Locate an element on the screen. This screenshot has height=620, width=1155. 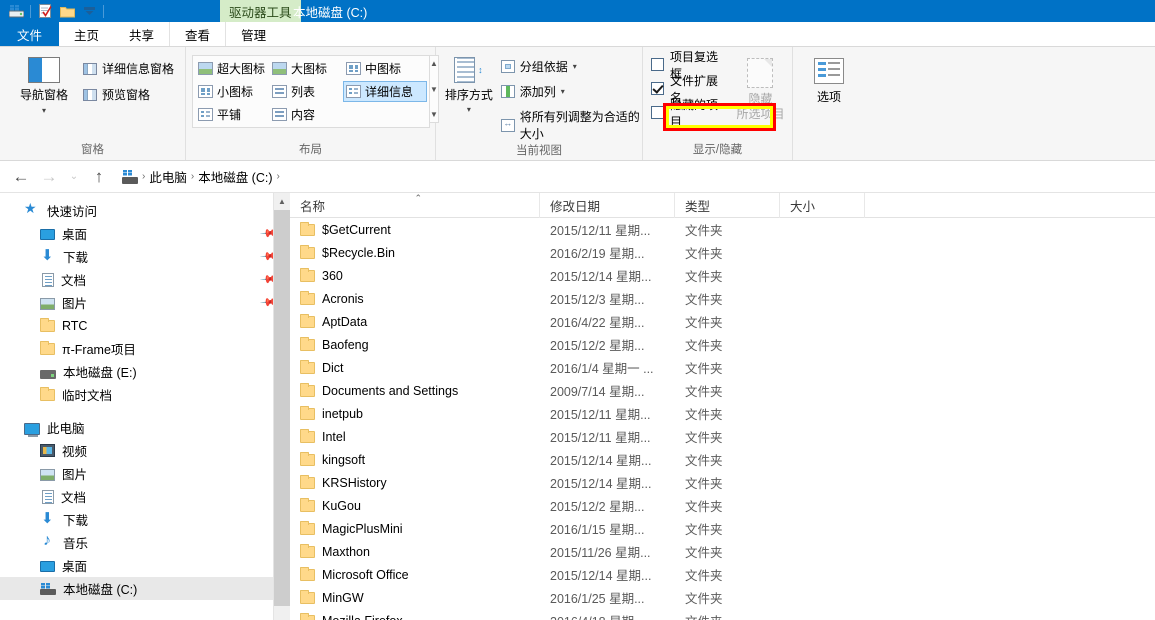
view-extra-large-icons: 超大图标 is located at coordinates (232, 68).